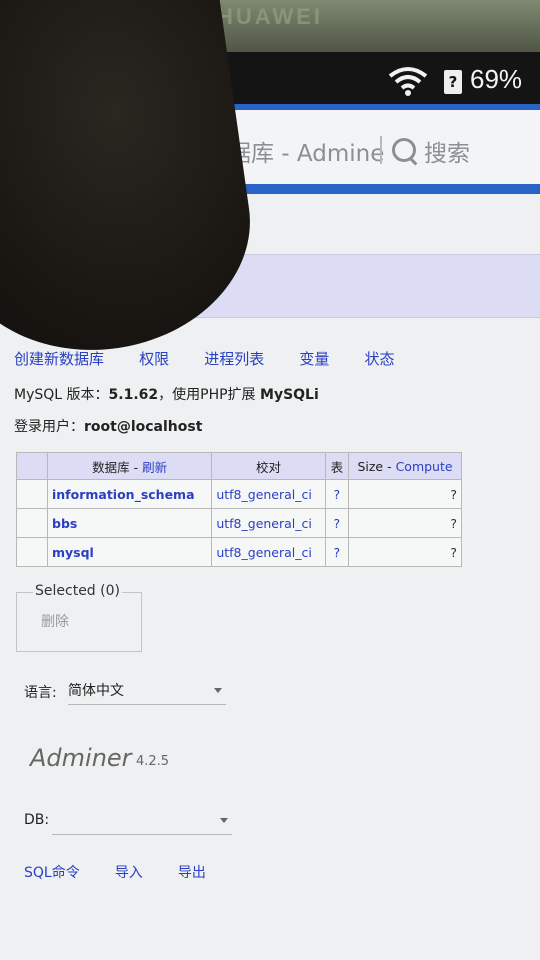 Image resolution: width=540 pixels, height=960 pixels. I want to click on database-name-link: information_schema, so click(129, 494).